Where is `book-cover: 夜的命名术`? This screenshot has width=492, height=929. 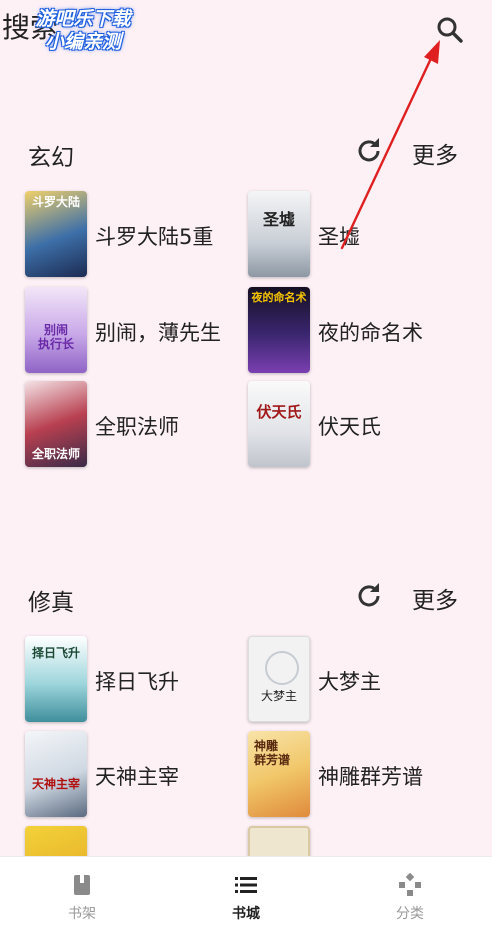
book-cover: 夜的命名术 is located at coordinates (279, 330).